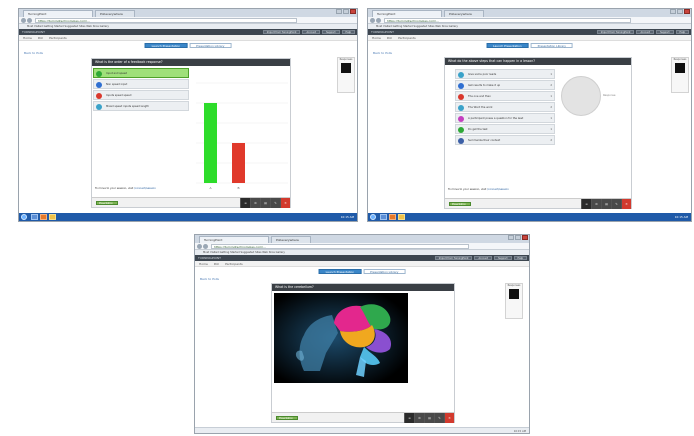  Describe the element at coordinates (141, 95) in the screenshot. I see `list-item: Inputs speed speed` at that location.